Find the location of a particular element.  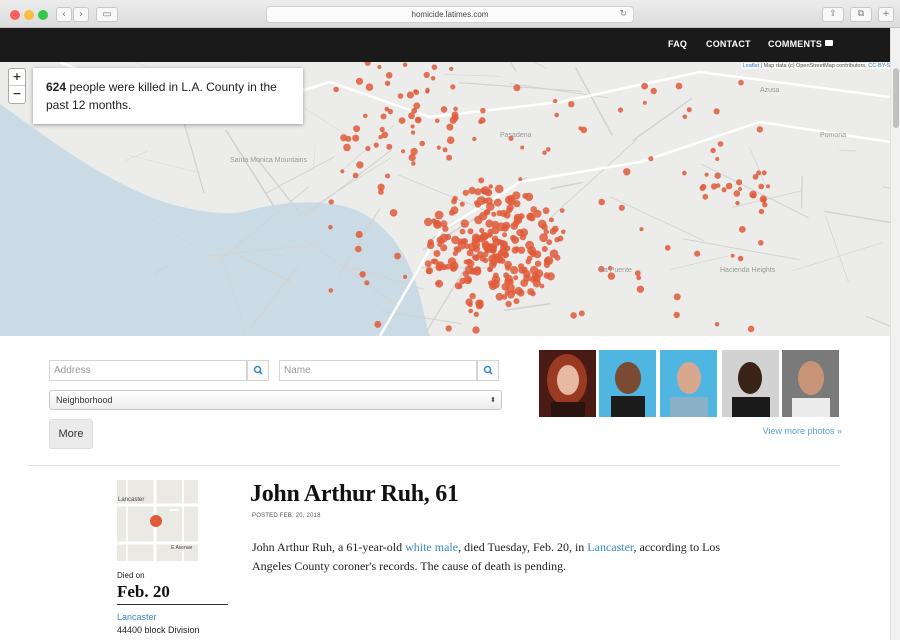

search-icon is located at coordinates (488, 370).